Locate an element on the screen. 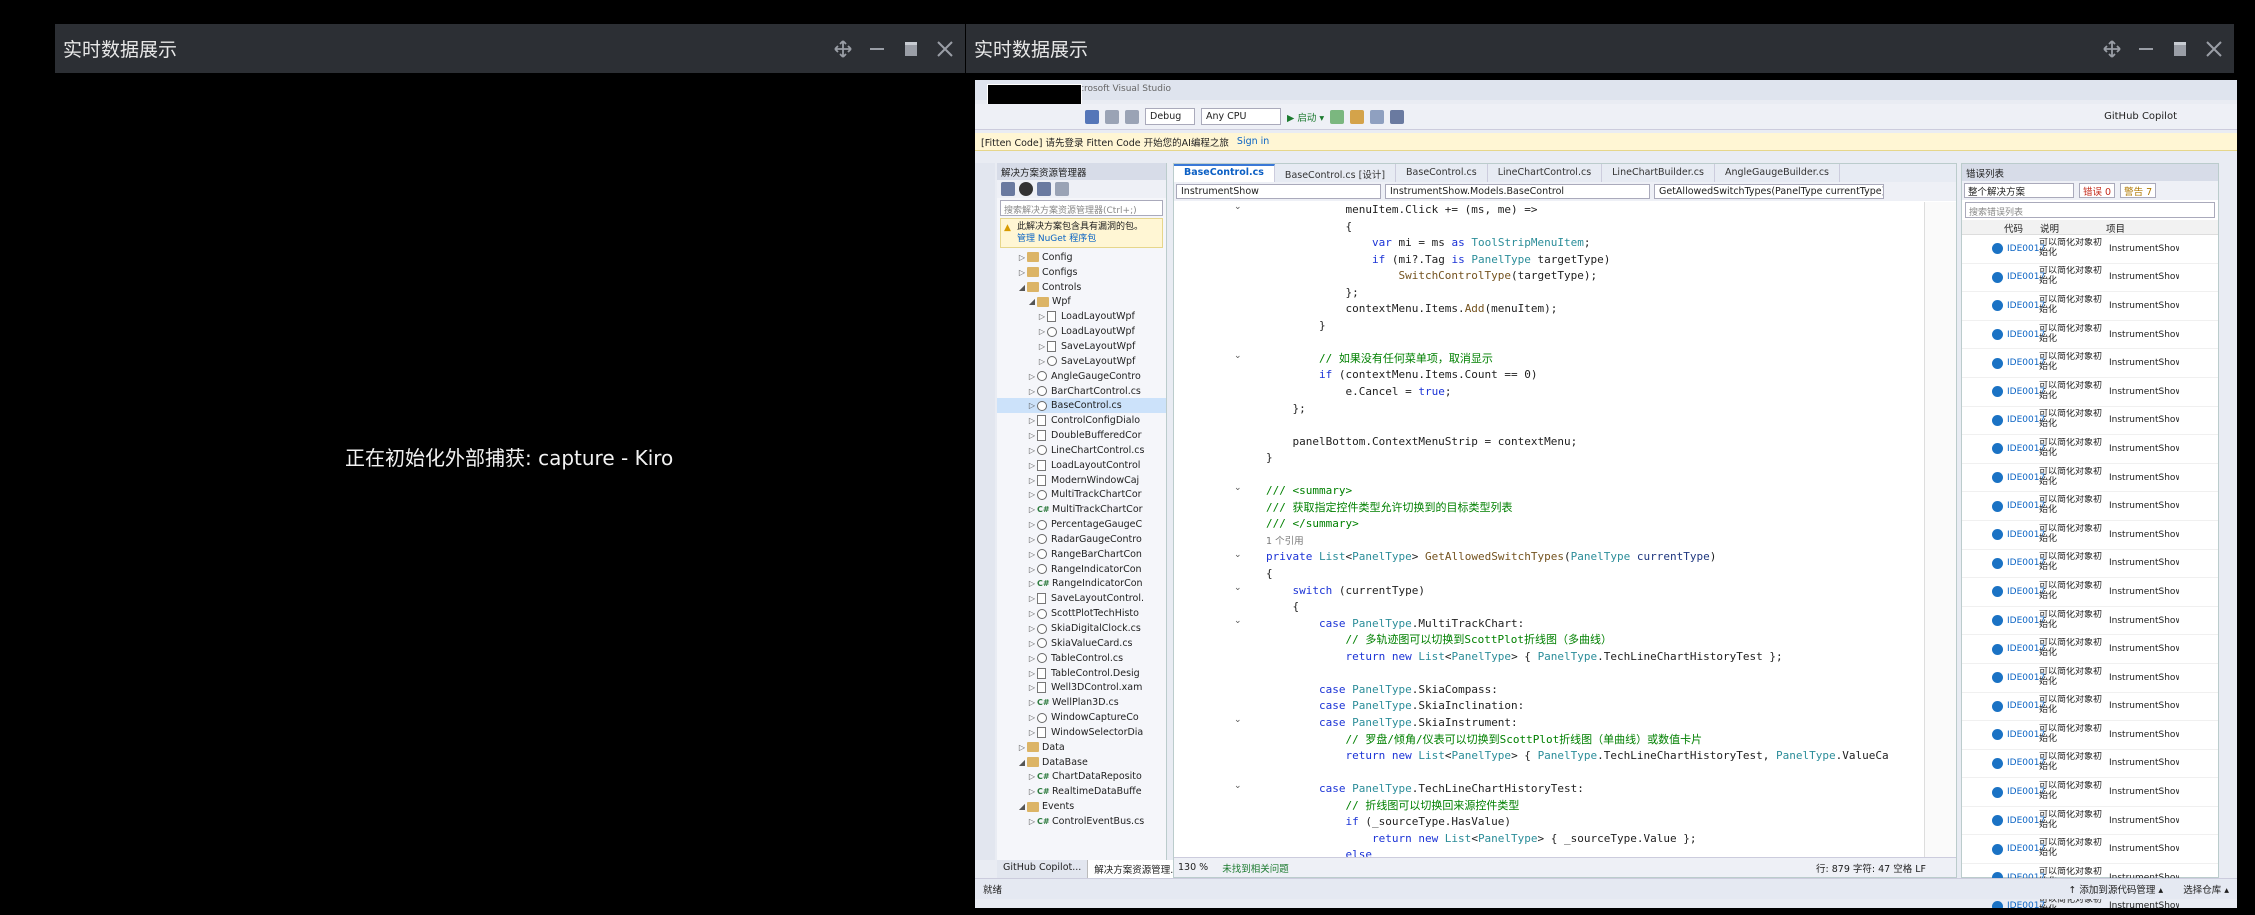 Image resolution: width=2255 pixels, height=915 pixels. run-icon is located at coordinates (1337, 116).